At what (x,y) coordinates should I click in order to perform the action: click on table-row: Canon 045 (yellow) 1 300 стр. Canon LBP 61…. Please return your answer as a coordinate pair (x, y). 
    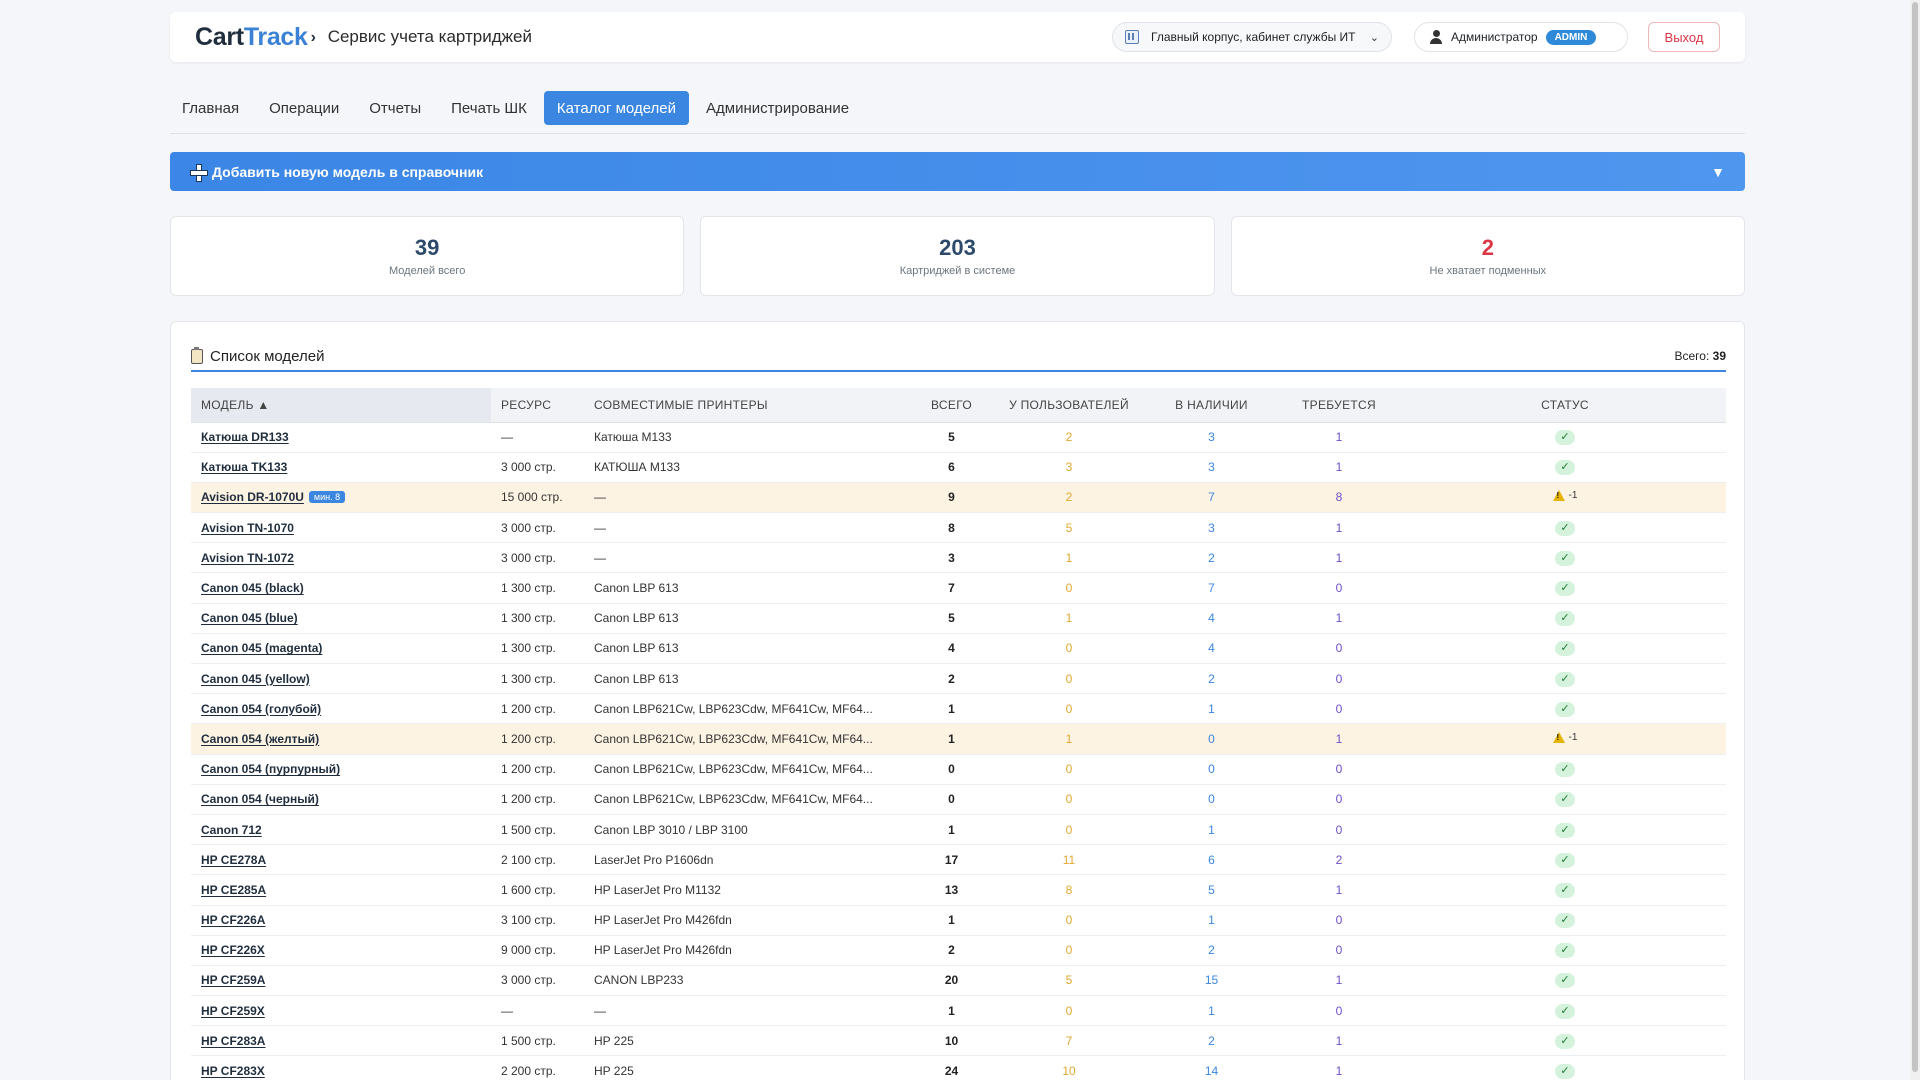
    Looking at the image, I should click on (958, 679).